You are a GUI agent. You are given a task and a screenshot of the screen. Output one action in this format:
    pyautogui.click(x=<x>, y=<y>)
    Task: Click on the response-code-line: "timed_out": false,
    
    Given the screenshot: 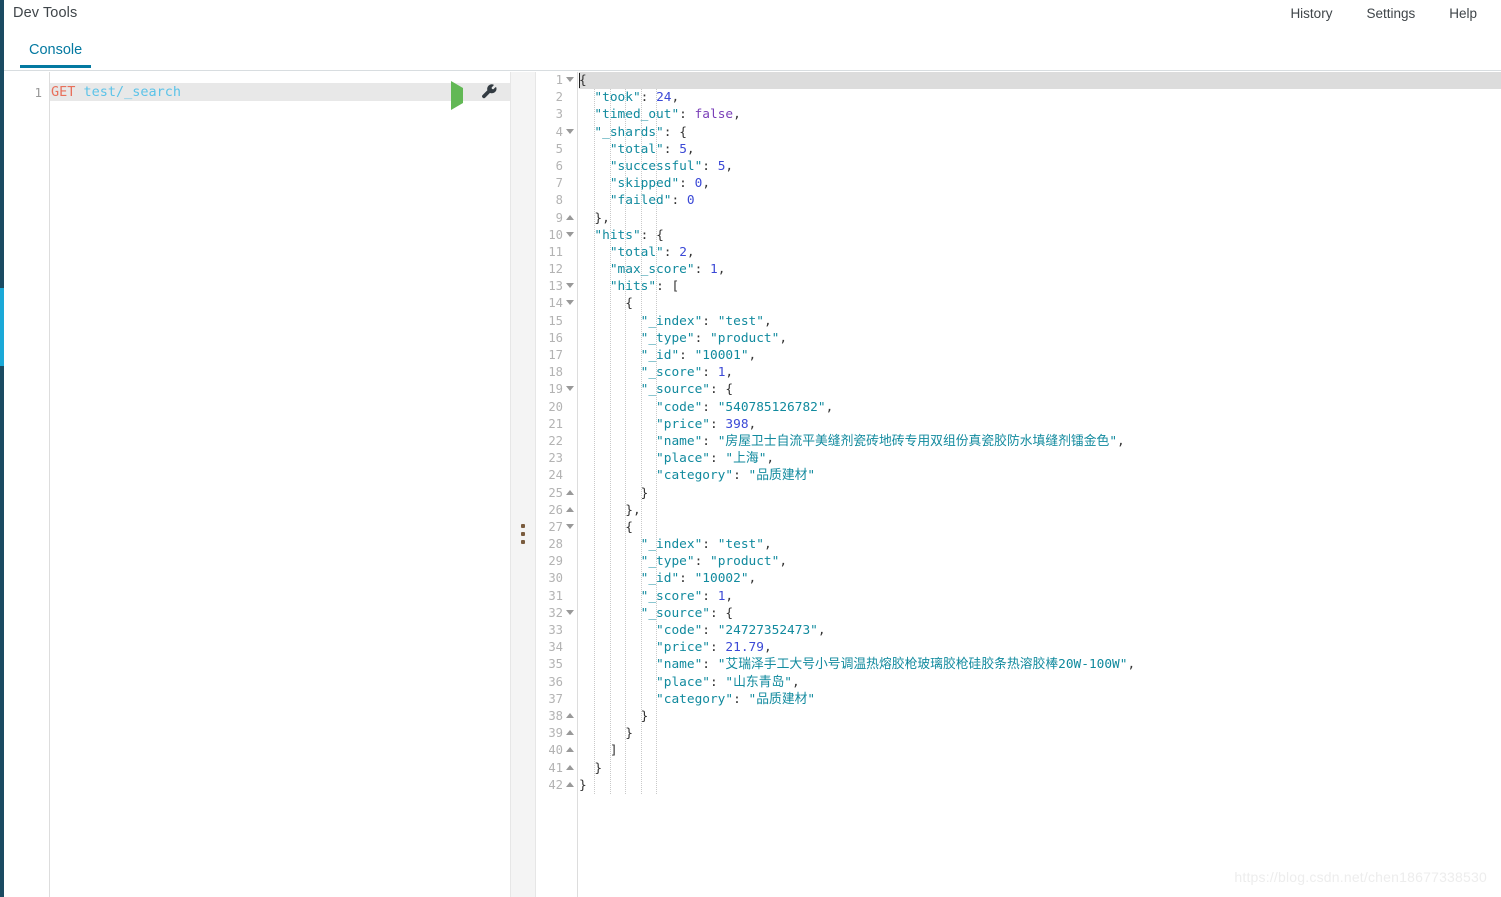 What is the action you would take?
    pyautogui.click(x=857, y=114)
    